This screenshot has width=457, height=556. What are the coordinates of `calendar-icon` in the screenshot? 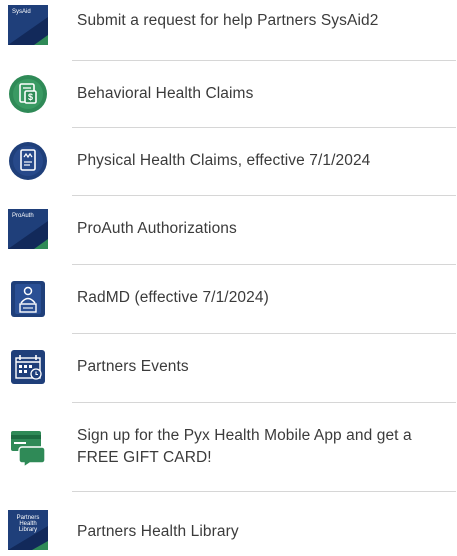 It's located at (28, 367).